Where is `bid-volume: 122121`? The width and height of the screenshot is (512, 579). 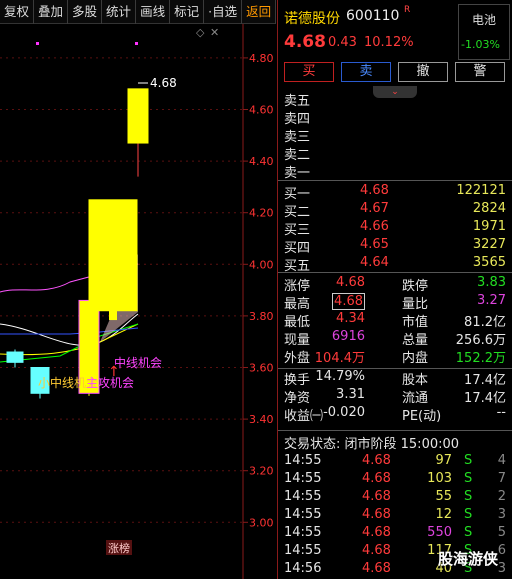
bid-volume: 122121 is located at coordinates (481, 190).